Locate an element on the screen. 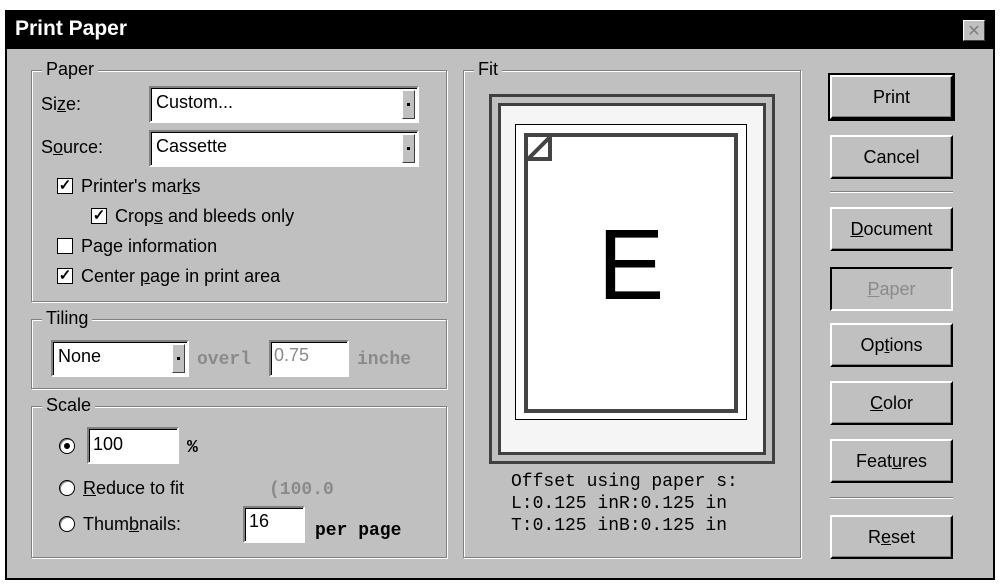  tiling-value: None is located at coordinates (80, 356).